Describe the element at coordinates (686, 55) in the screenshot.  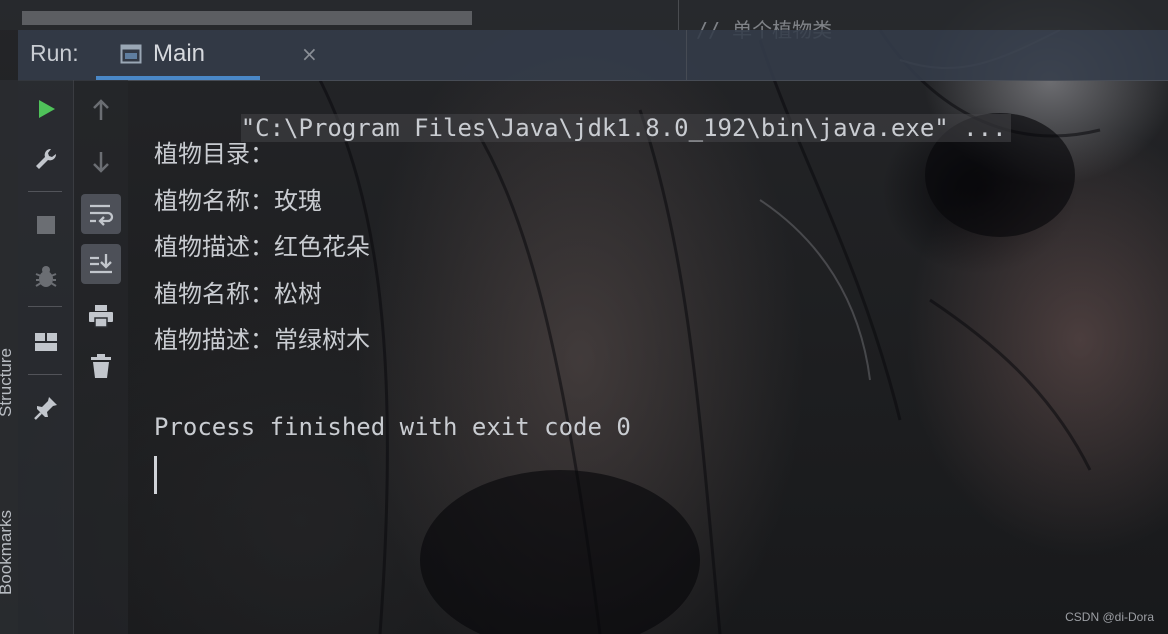
I see `header-divider` at that location.